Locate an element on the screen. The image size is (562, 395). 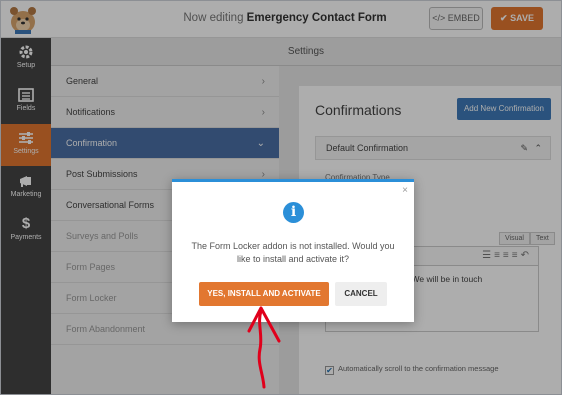
install-activate-button: YES, INSTALL AND ACTIVATE is located at coordinates (264, 294).